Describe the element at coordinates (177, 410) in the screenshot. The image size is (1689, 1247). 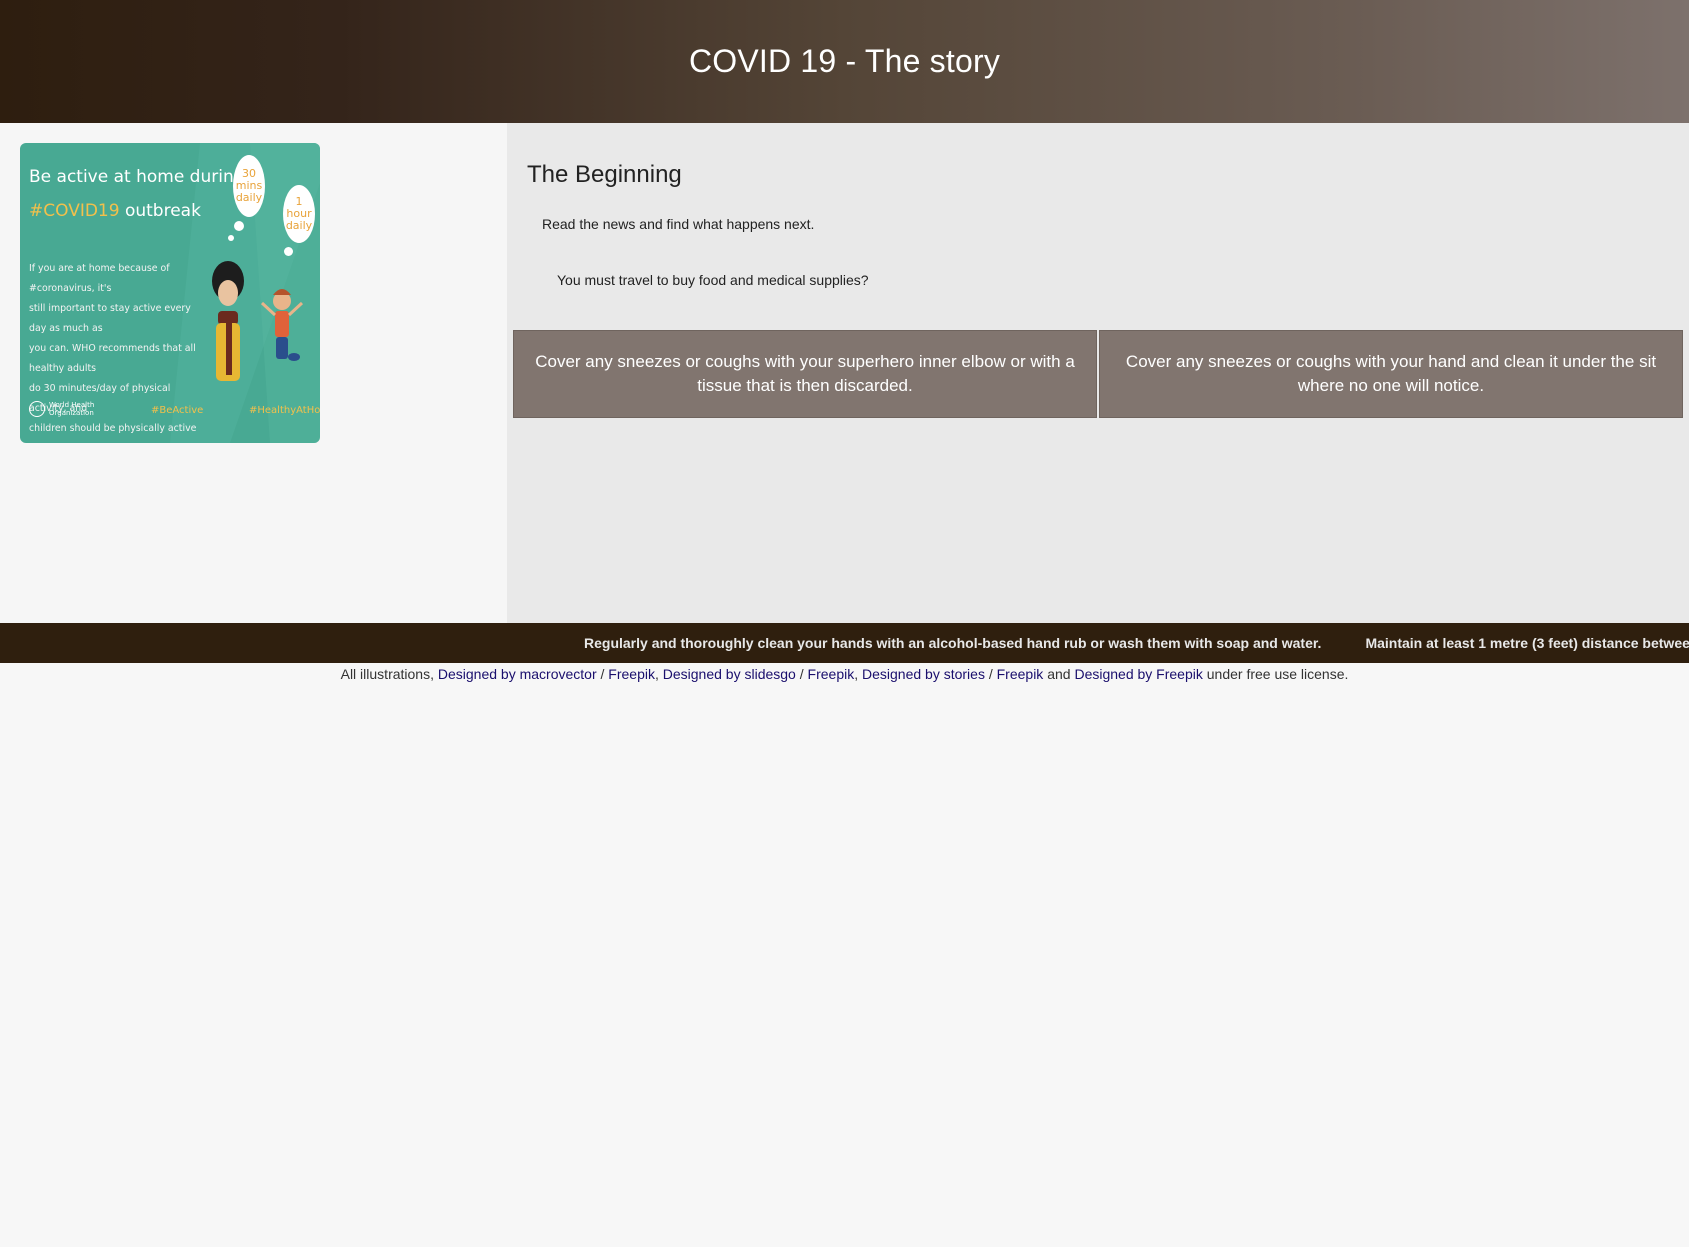
I see `poster-hashtag-beactive: #BeActive` at that location.